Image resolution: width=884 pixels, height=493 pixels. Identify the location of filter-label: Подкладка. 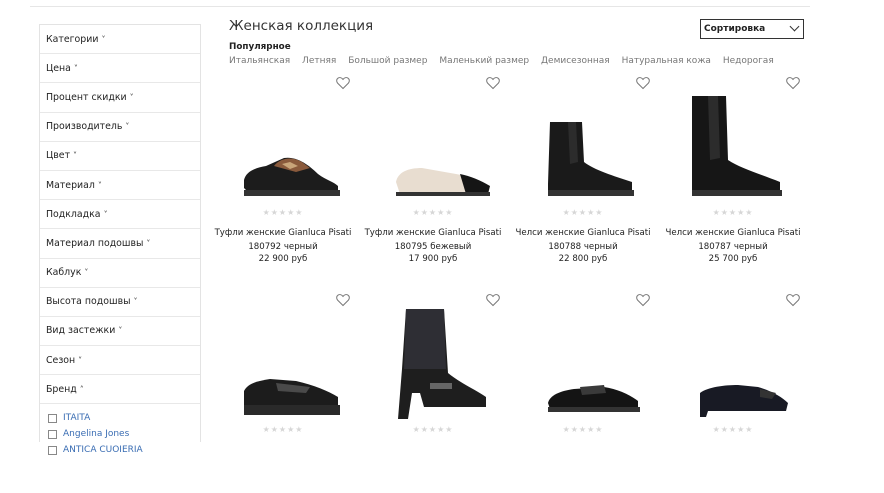
(73, 214).